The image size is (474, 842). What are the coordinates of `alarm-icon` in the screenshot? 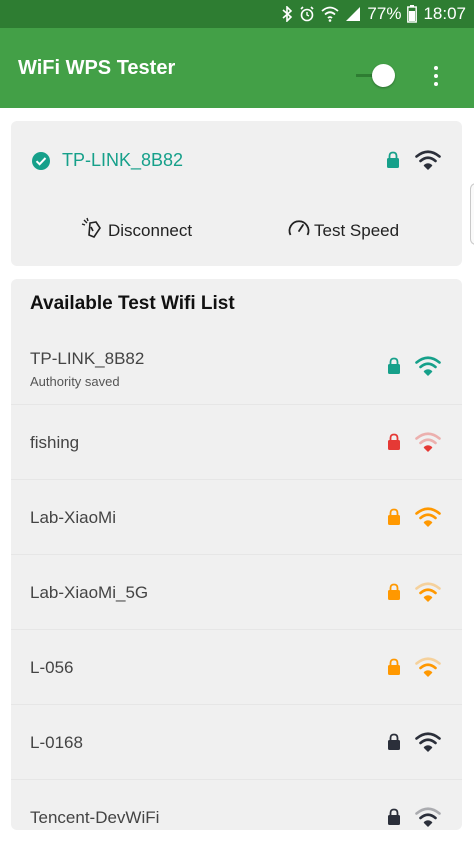 It's located at (307, 14).